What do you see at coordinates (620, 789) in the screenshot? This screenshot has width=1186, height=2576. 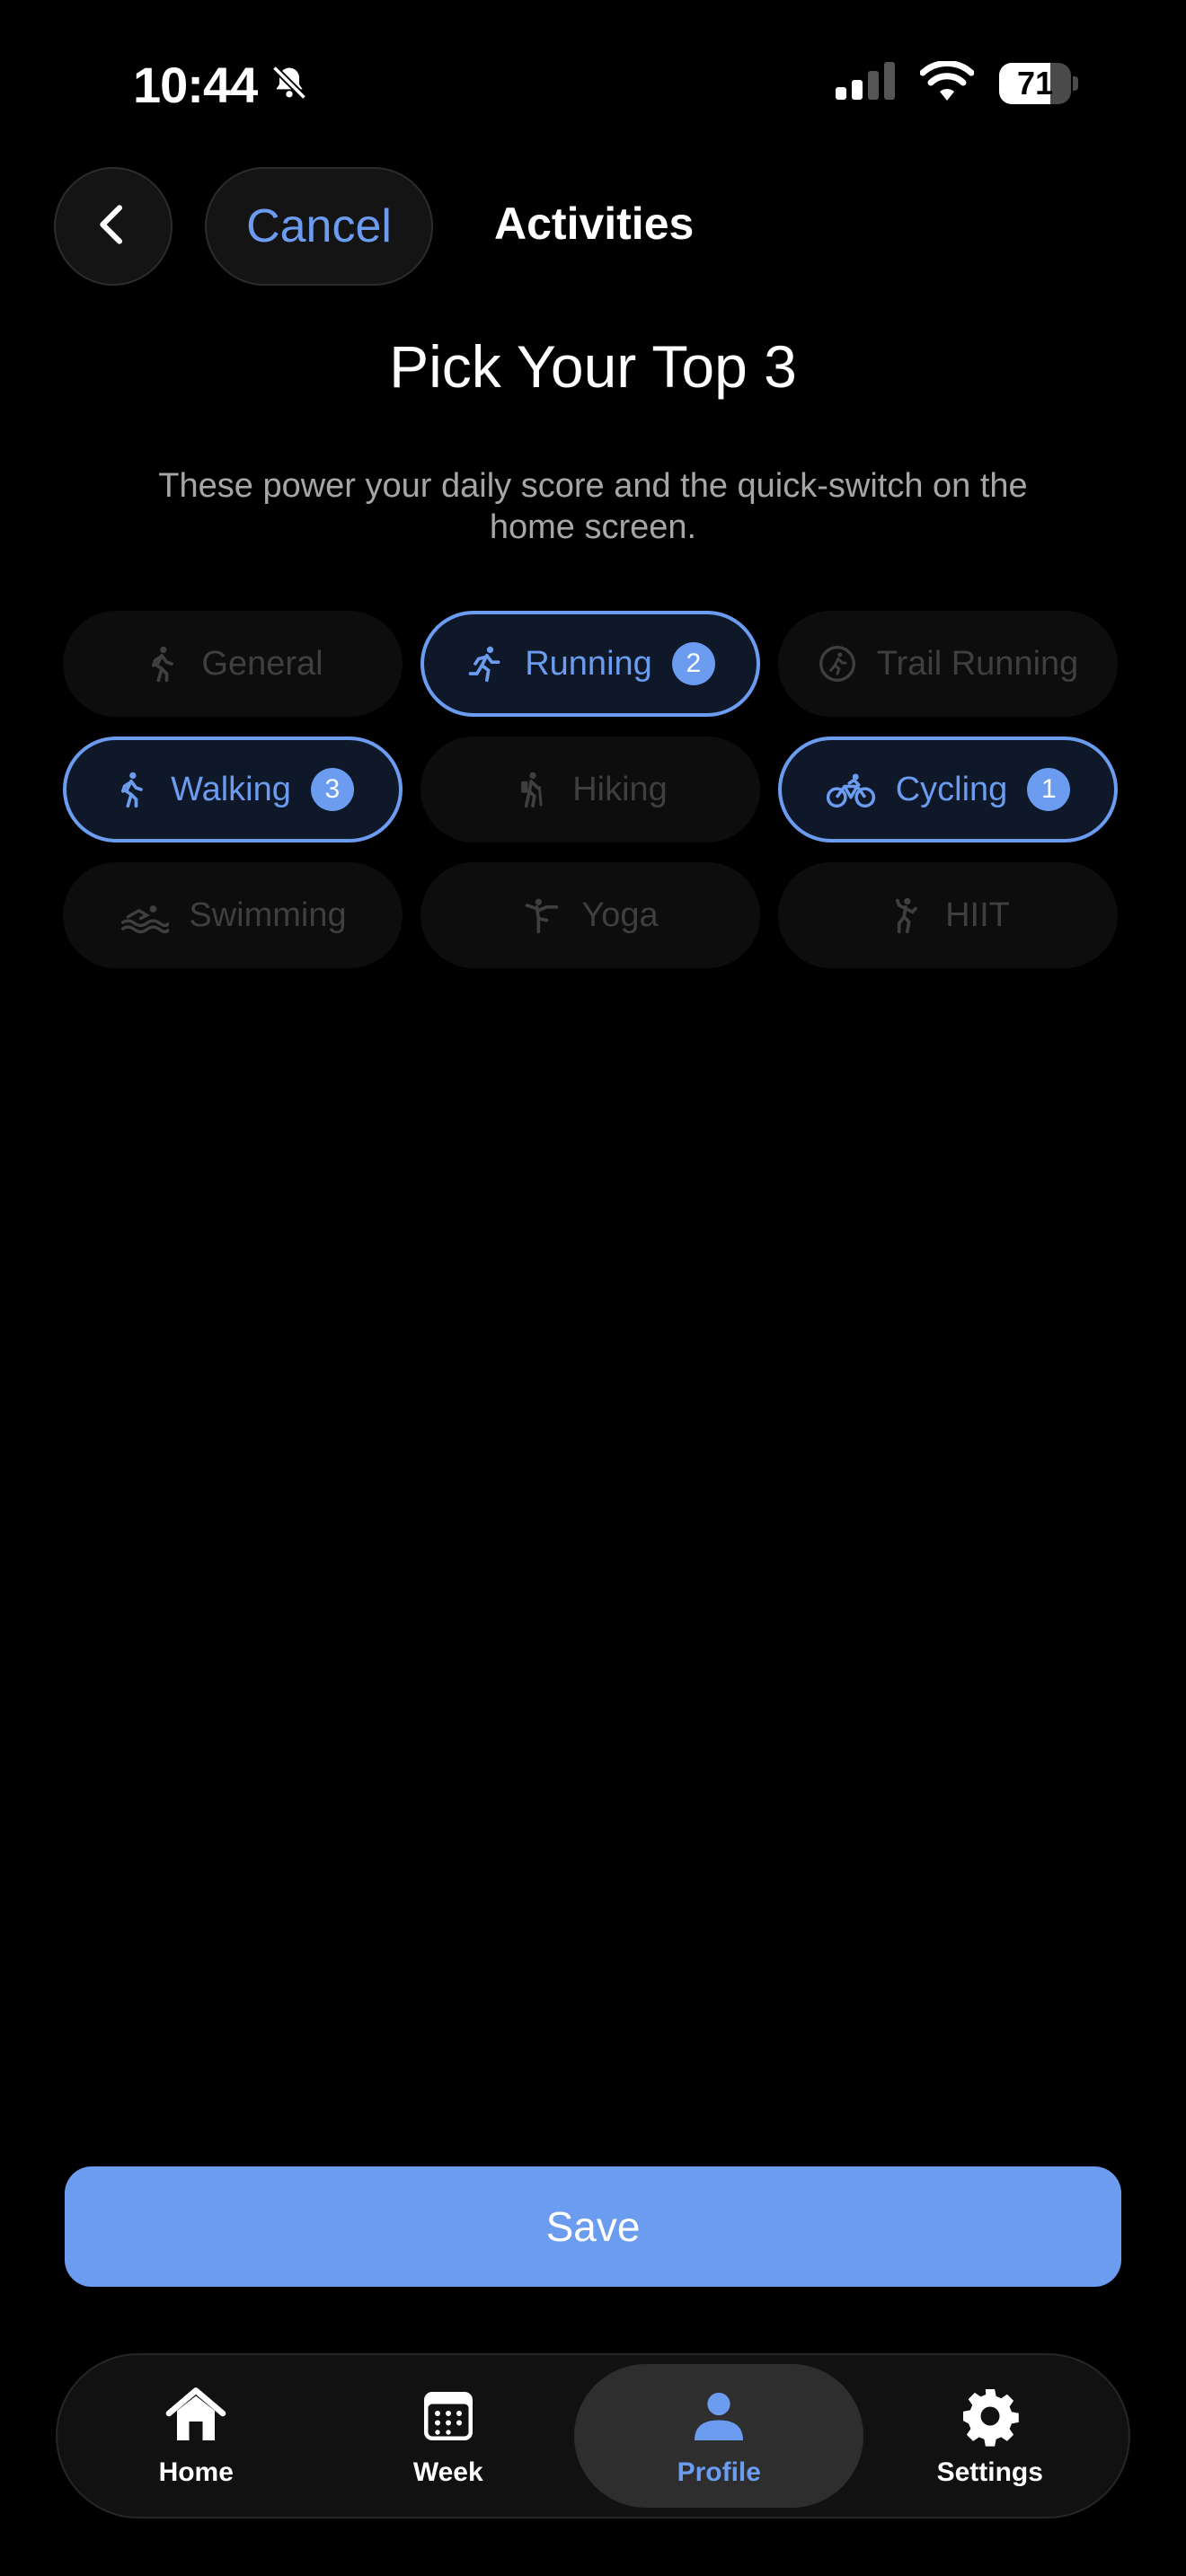 I see `activity-label: Hiking` at bounding box center [620, 789].